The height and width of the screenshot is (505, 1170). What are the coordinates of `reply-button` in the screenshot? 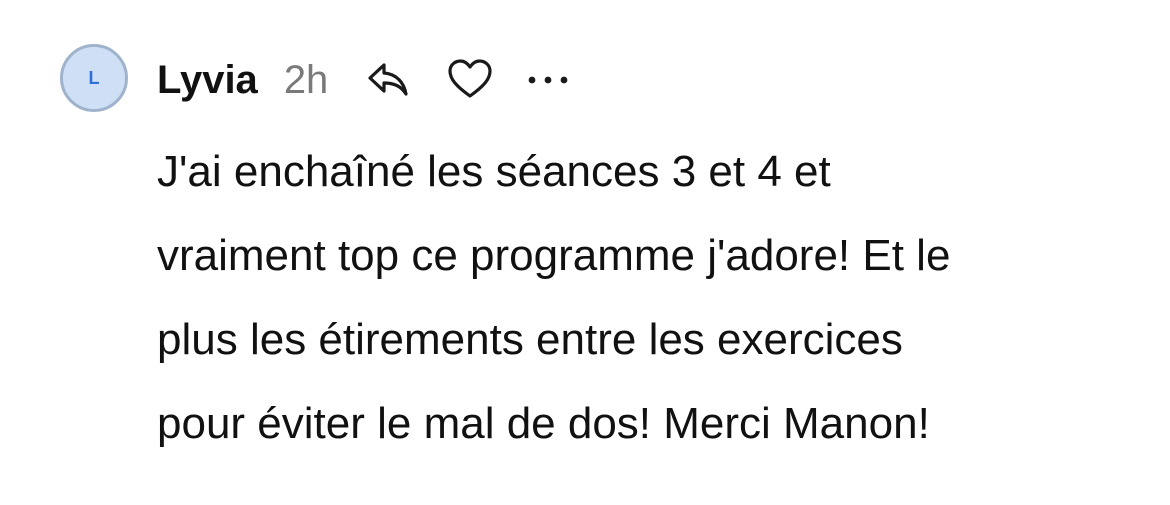 It's located at (388, 80).